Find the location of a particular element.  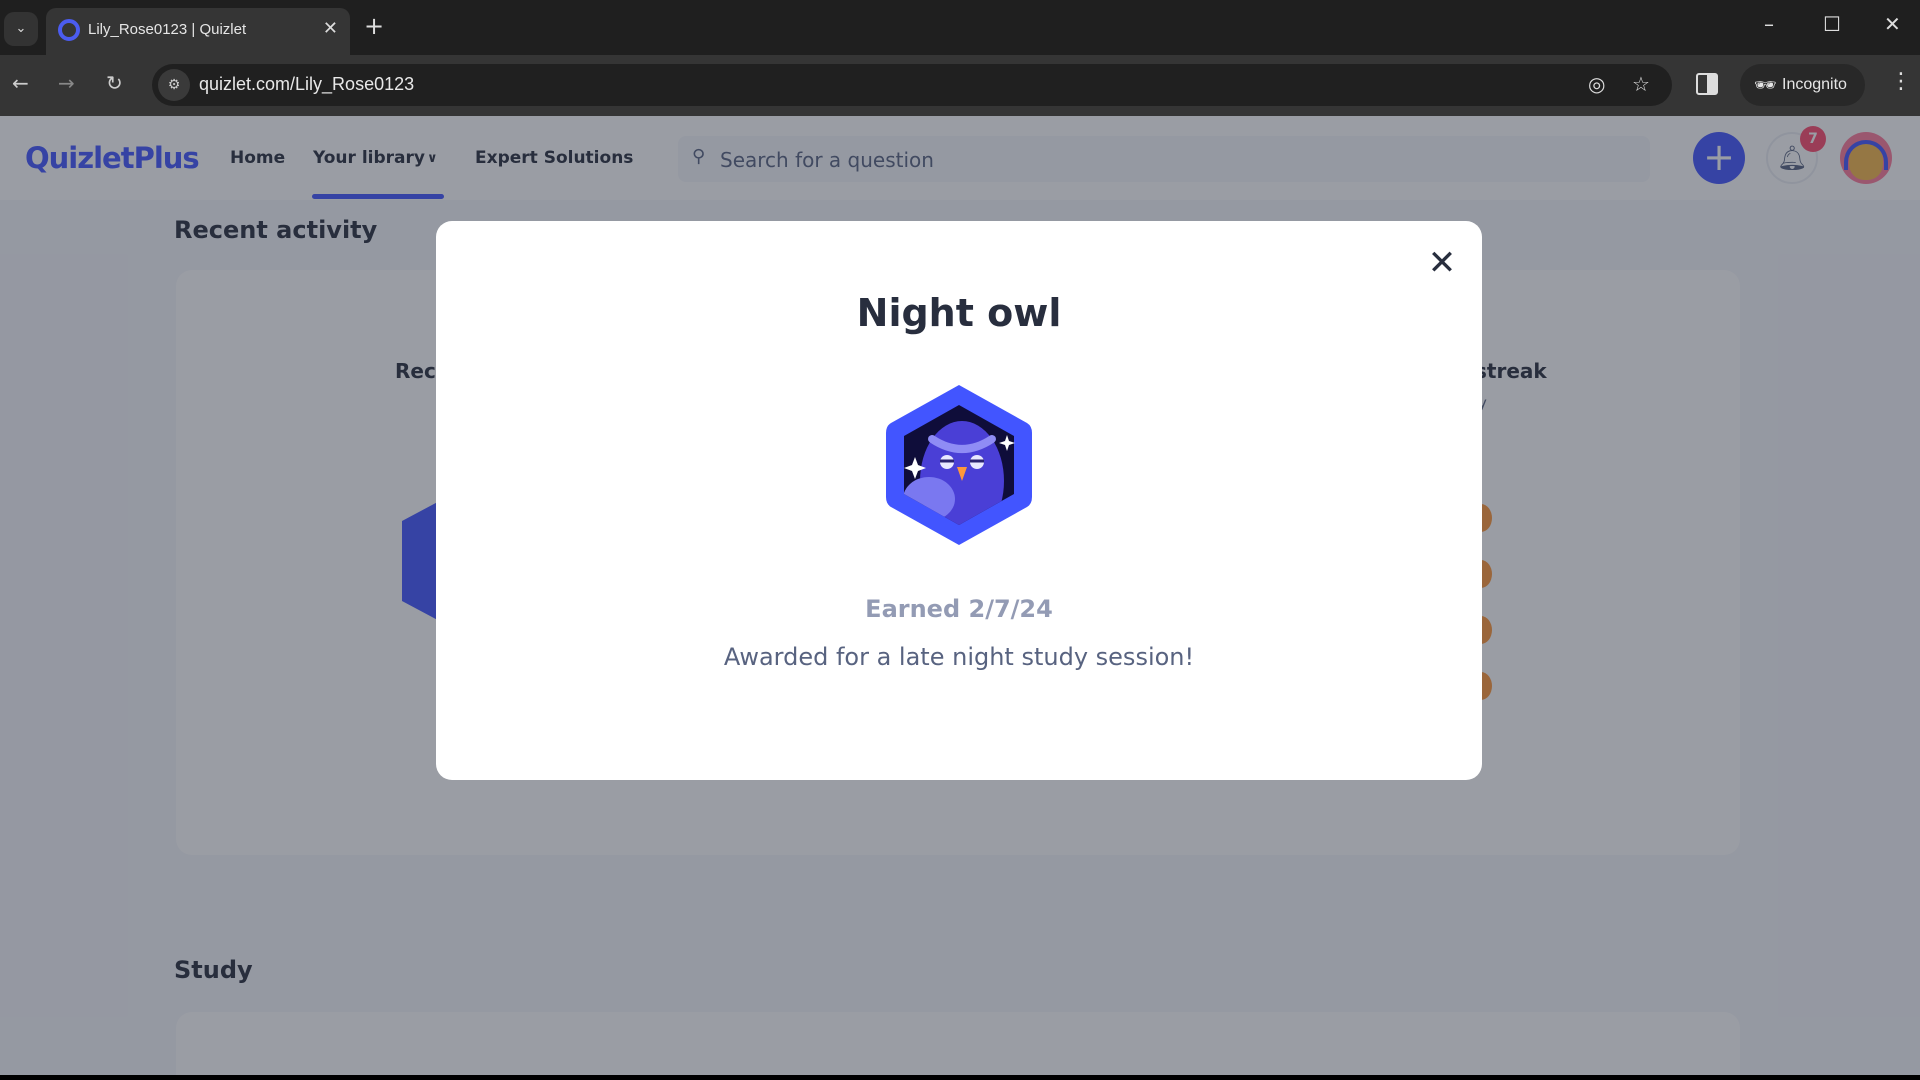

eye-off-icon: ◎ is located at coordinates (1596, 84).